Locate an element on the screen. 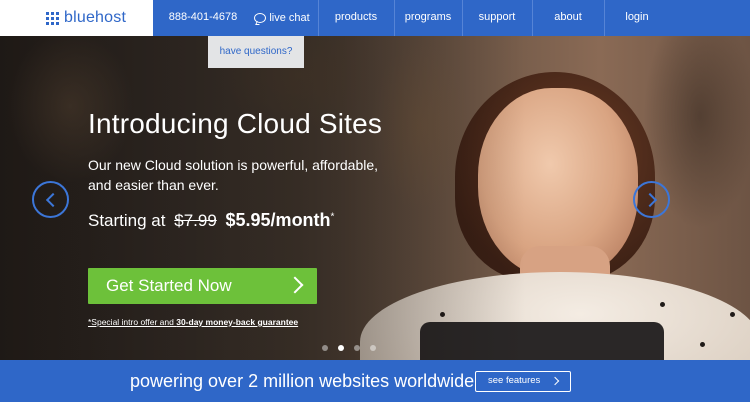  chat-bubble-icon is located at coordinates (260, 18).